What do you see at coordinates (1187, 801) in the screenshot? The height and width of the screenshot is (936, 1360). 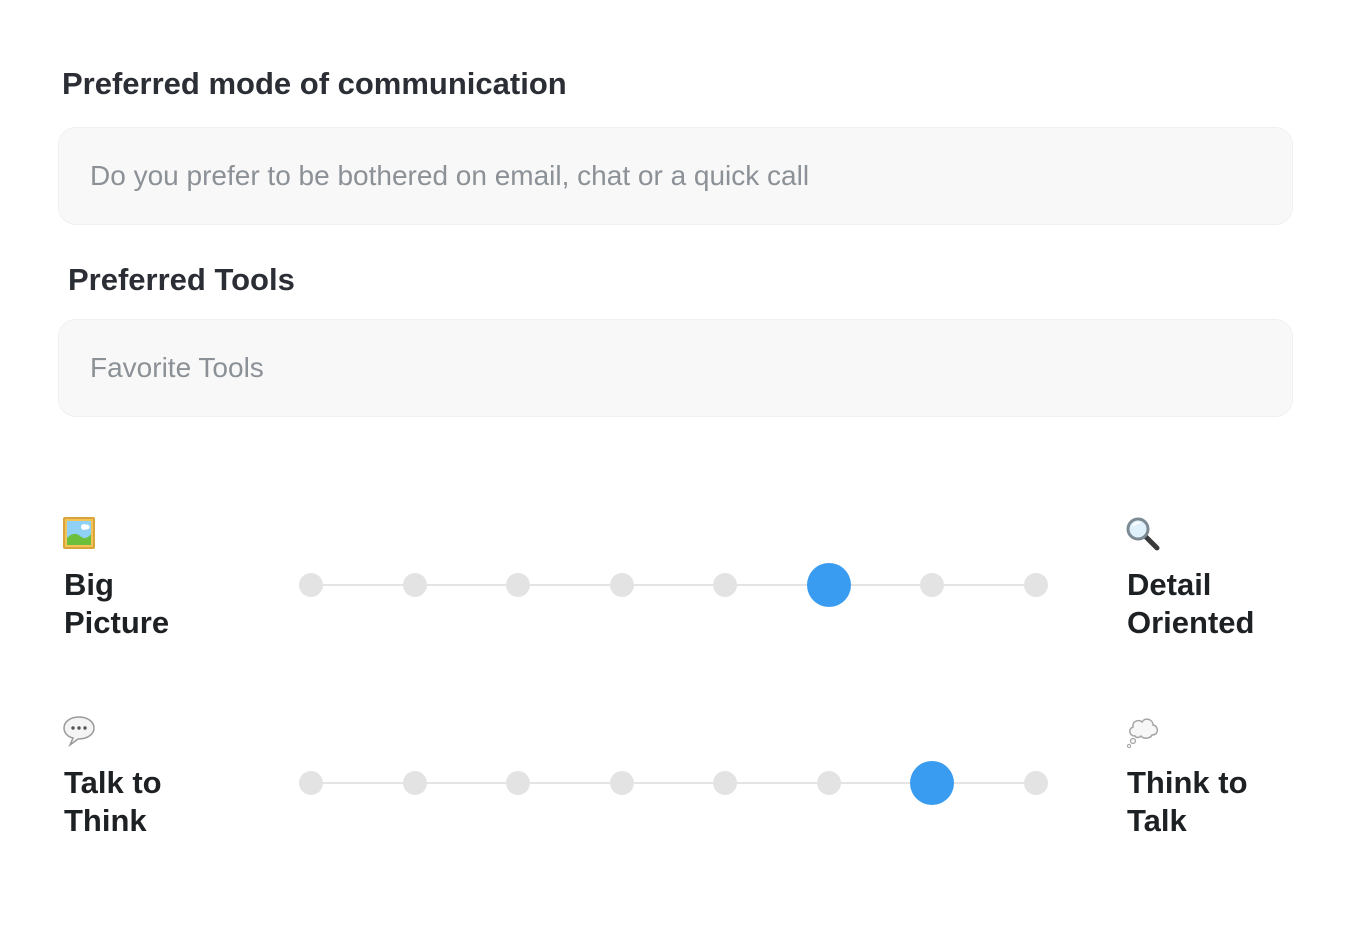 I see `think-to-talk-label: Think to Talk` at bounding box center [1187, 801].